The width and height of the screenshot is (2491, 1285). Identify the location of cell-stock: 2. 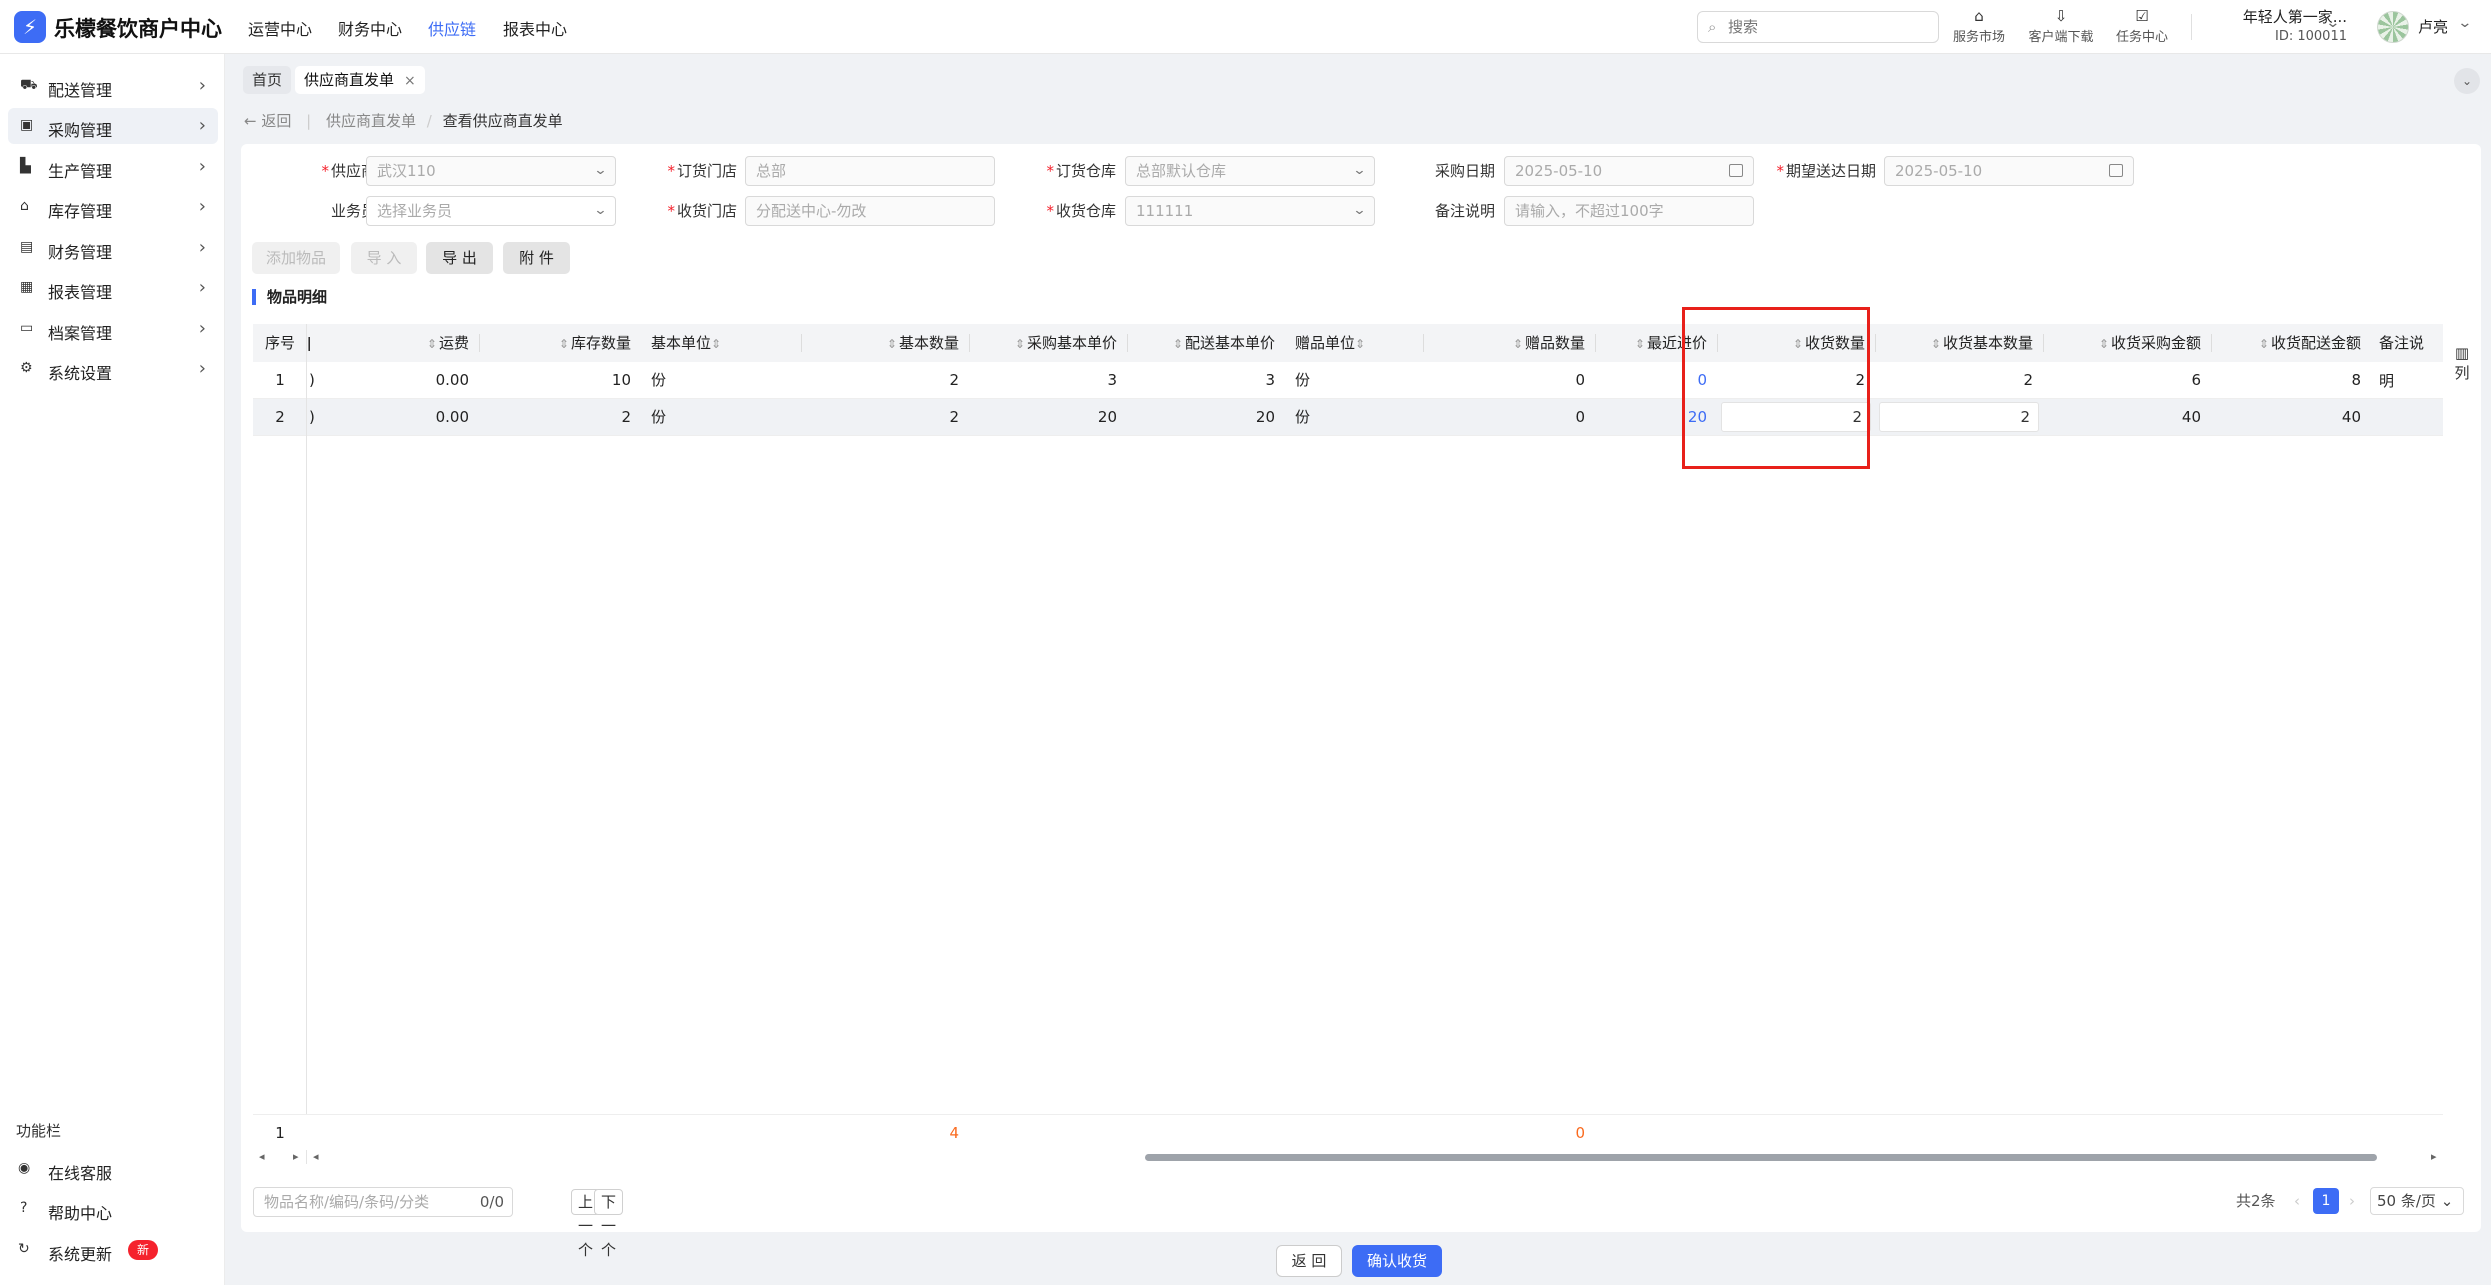
(626, 417).